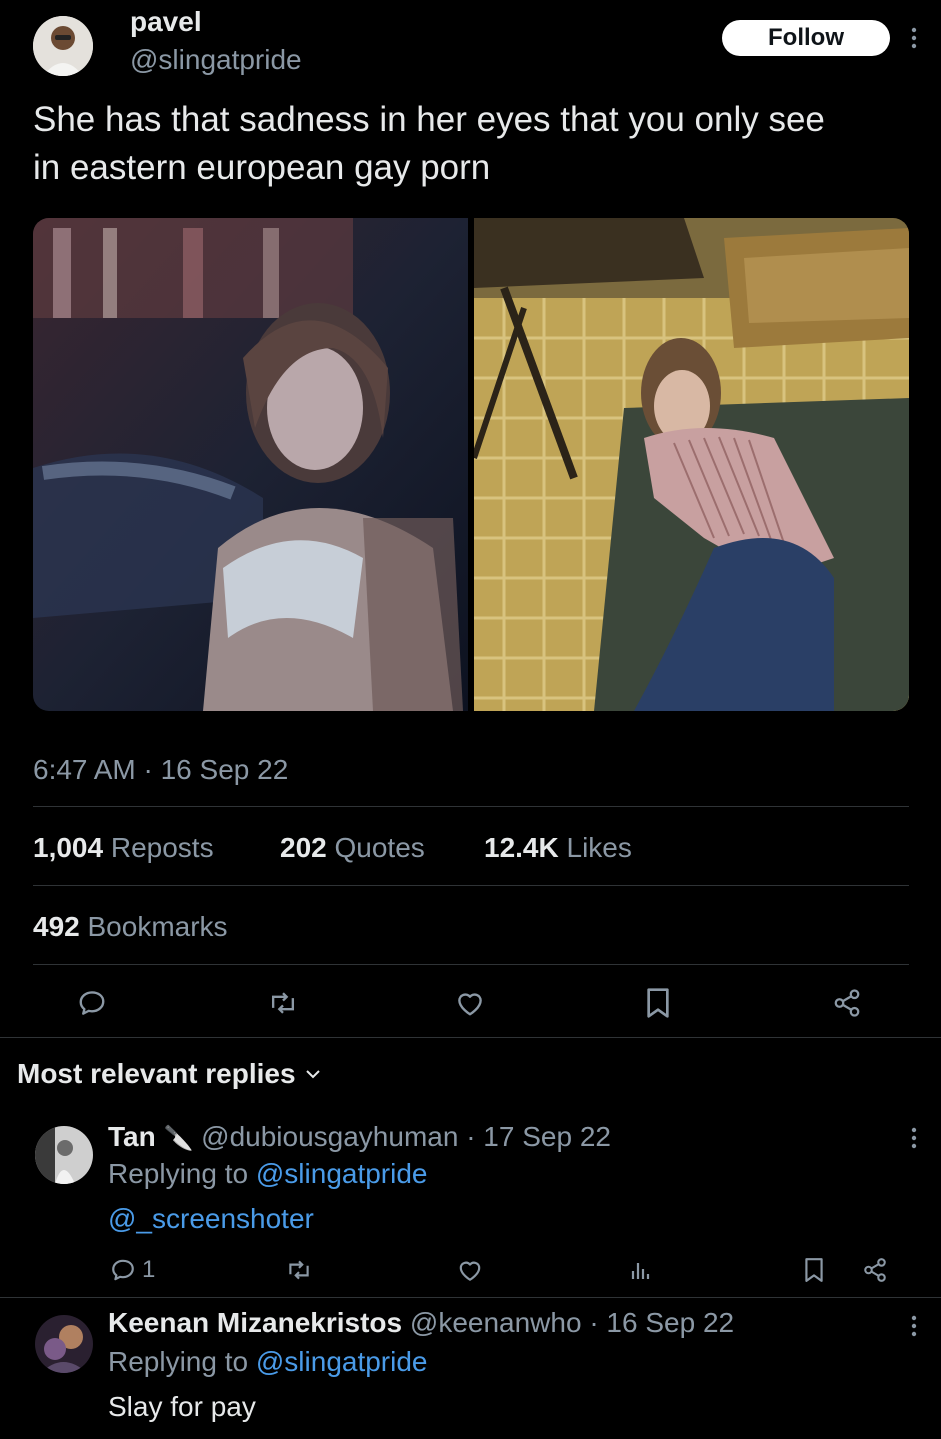  Describe the element at coordinates (406, 1136) in the screenshot. I see `reply-handle-date: @dubiousgayhuman · 17 Sep 22` at that location.